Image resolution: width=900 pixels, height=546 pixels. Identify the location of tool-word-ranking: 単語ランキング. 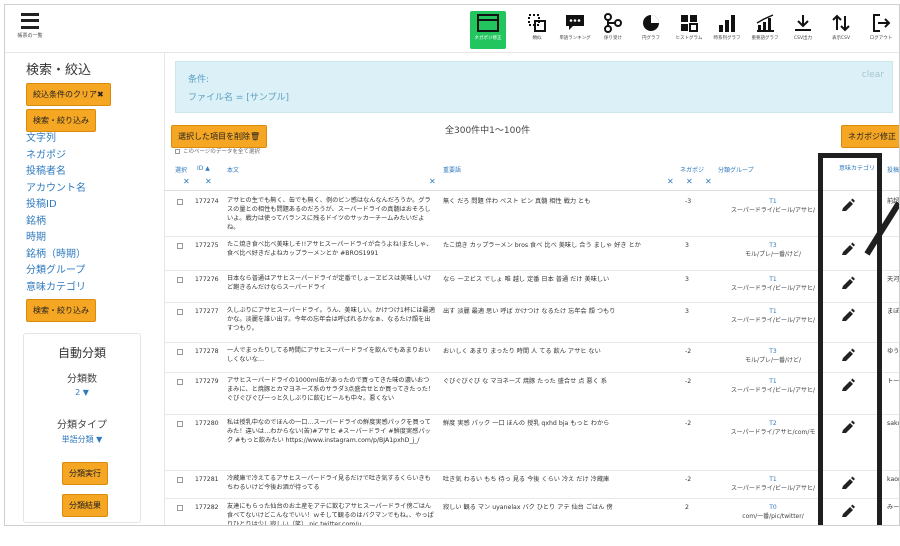
(575, 30).